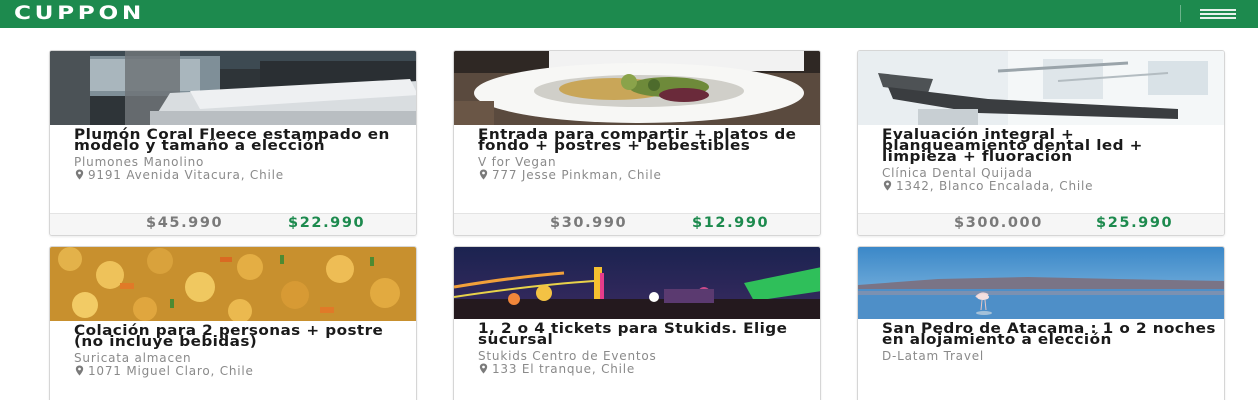 The height and width of the screenshot is (400, 1258). What do you see at coordinates (171, 371) in the screenshot?
I see `deal-address-text: 1071 Miguel Claro, Chile` at bounding box center [171, 371].